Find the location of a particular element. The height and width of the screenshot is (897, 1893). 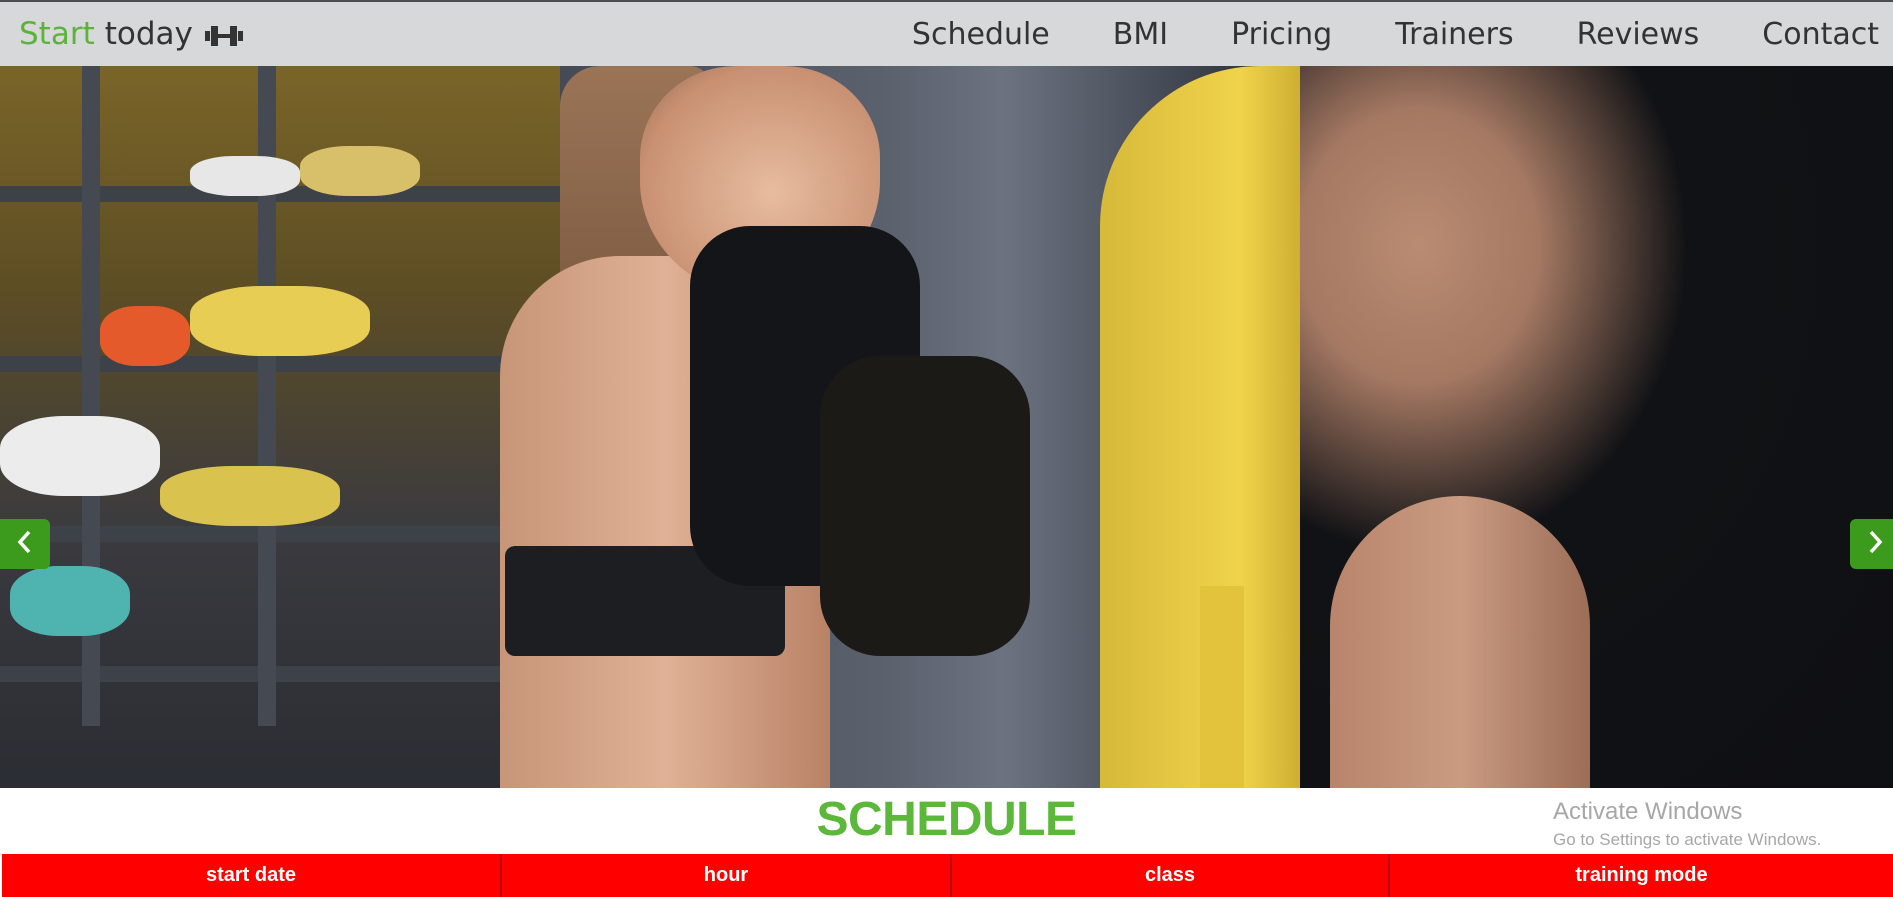

nav-trainers: Trainers is located at coordinates (1454, 34).